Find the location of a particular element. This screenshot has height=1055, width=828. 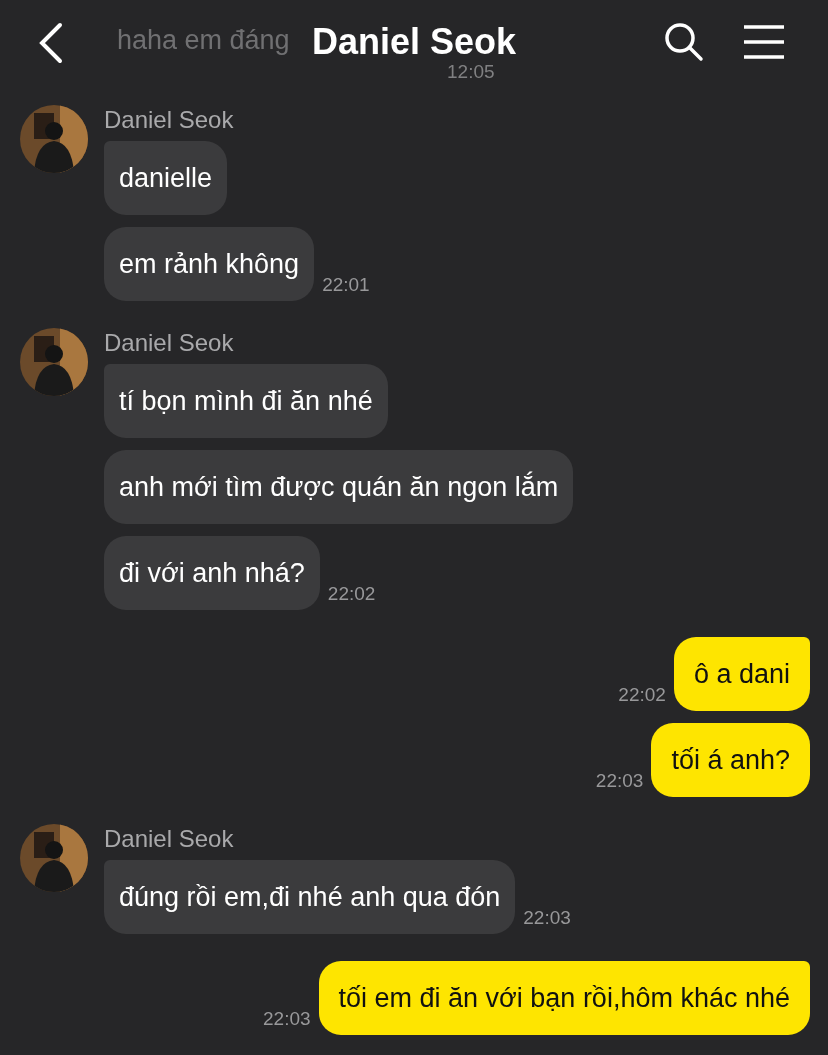

faded-time: 12:05 is located at coordinates (471, 71).